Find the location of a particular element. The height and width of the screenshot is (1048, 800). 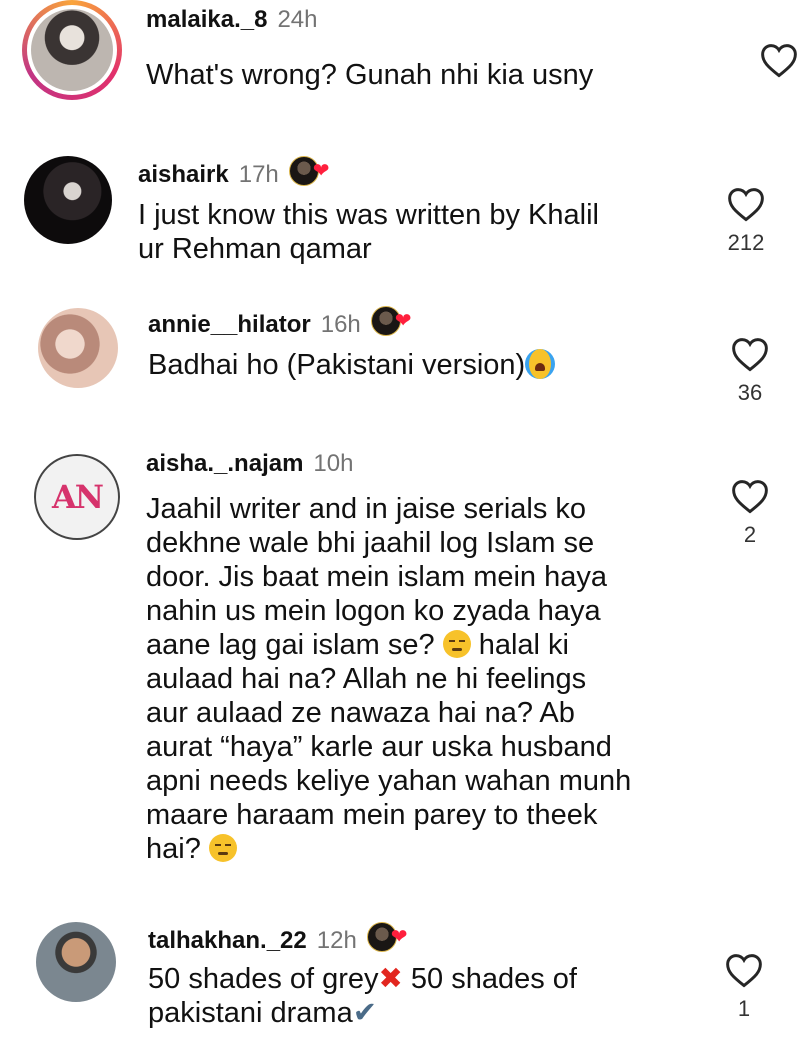

username: malaika._8 is located at coordinates (206, 20).